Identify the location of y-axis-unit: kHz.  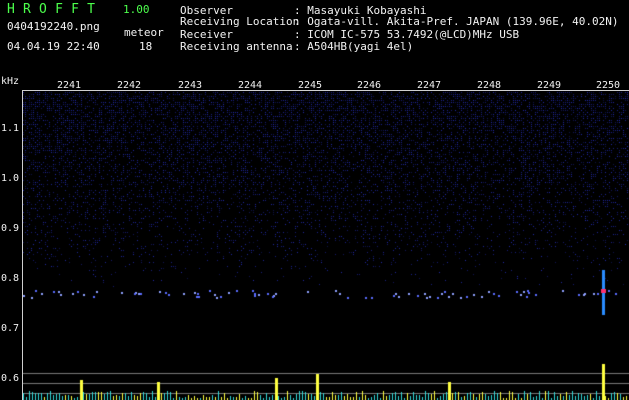
(10, 81).